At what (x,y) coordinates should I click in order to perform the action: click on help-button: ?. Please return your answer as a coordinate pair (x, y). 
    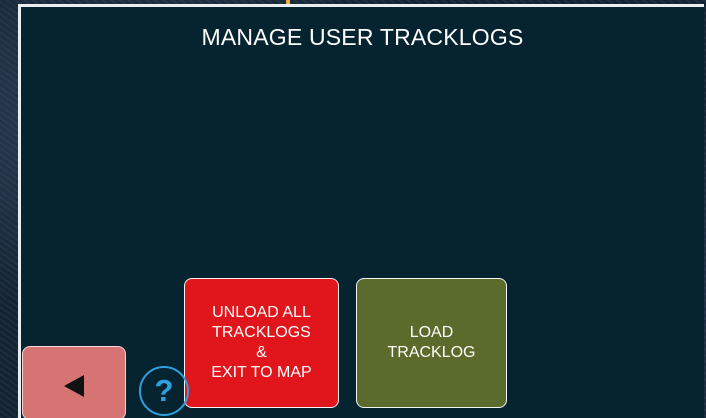
    Looking at the image, I should click on (164, 391).